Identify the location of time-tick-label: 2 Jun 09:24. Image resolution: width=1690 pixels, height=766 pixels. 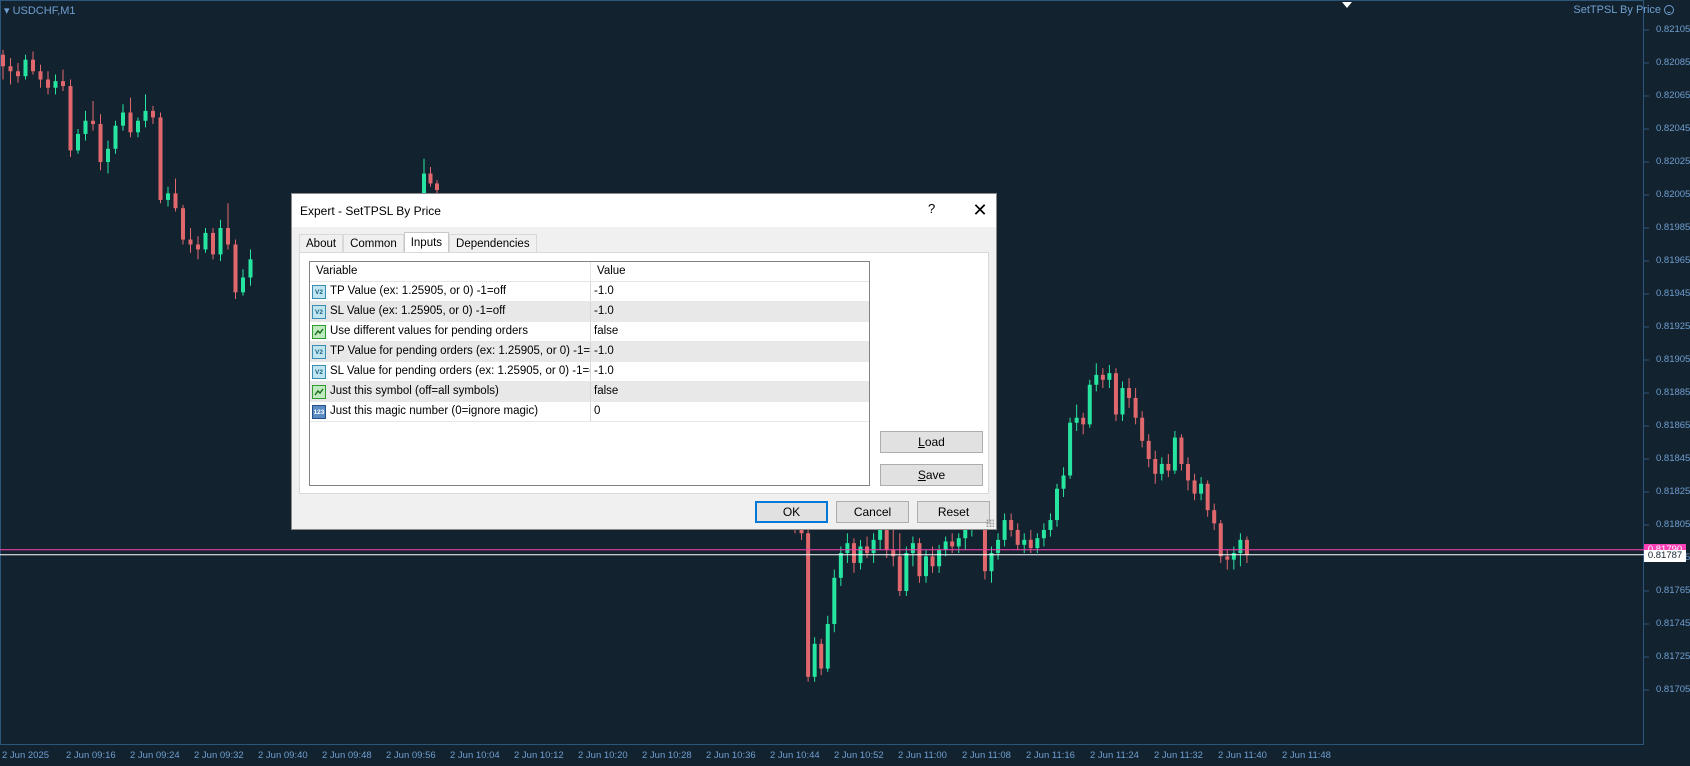
(155, 755).